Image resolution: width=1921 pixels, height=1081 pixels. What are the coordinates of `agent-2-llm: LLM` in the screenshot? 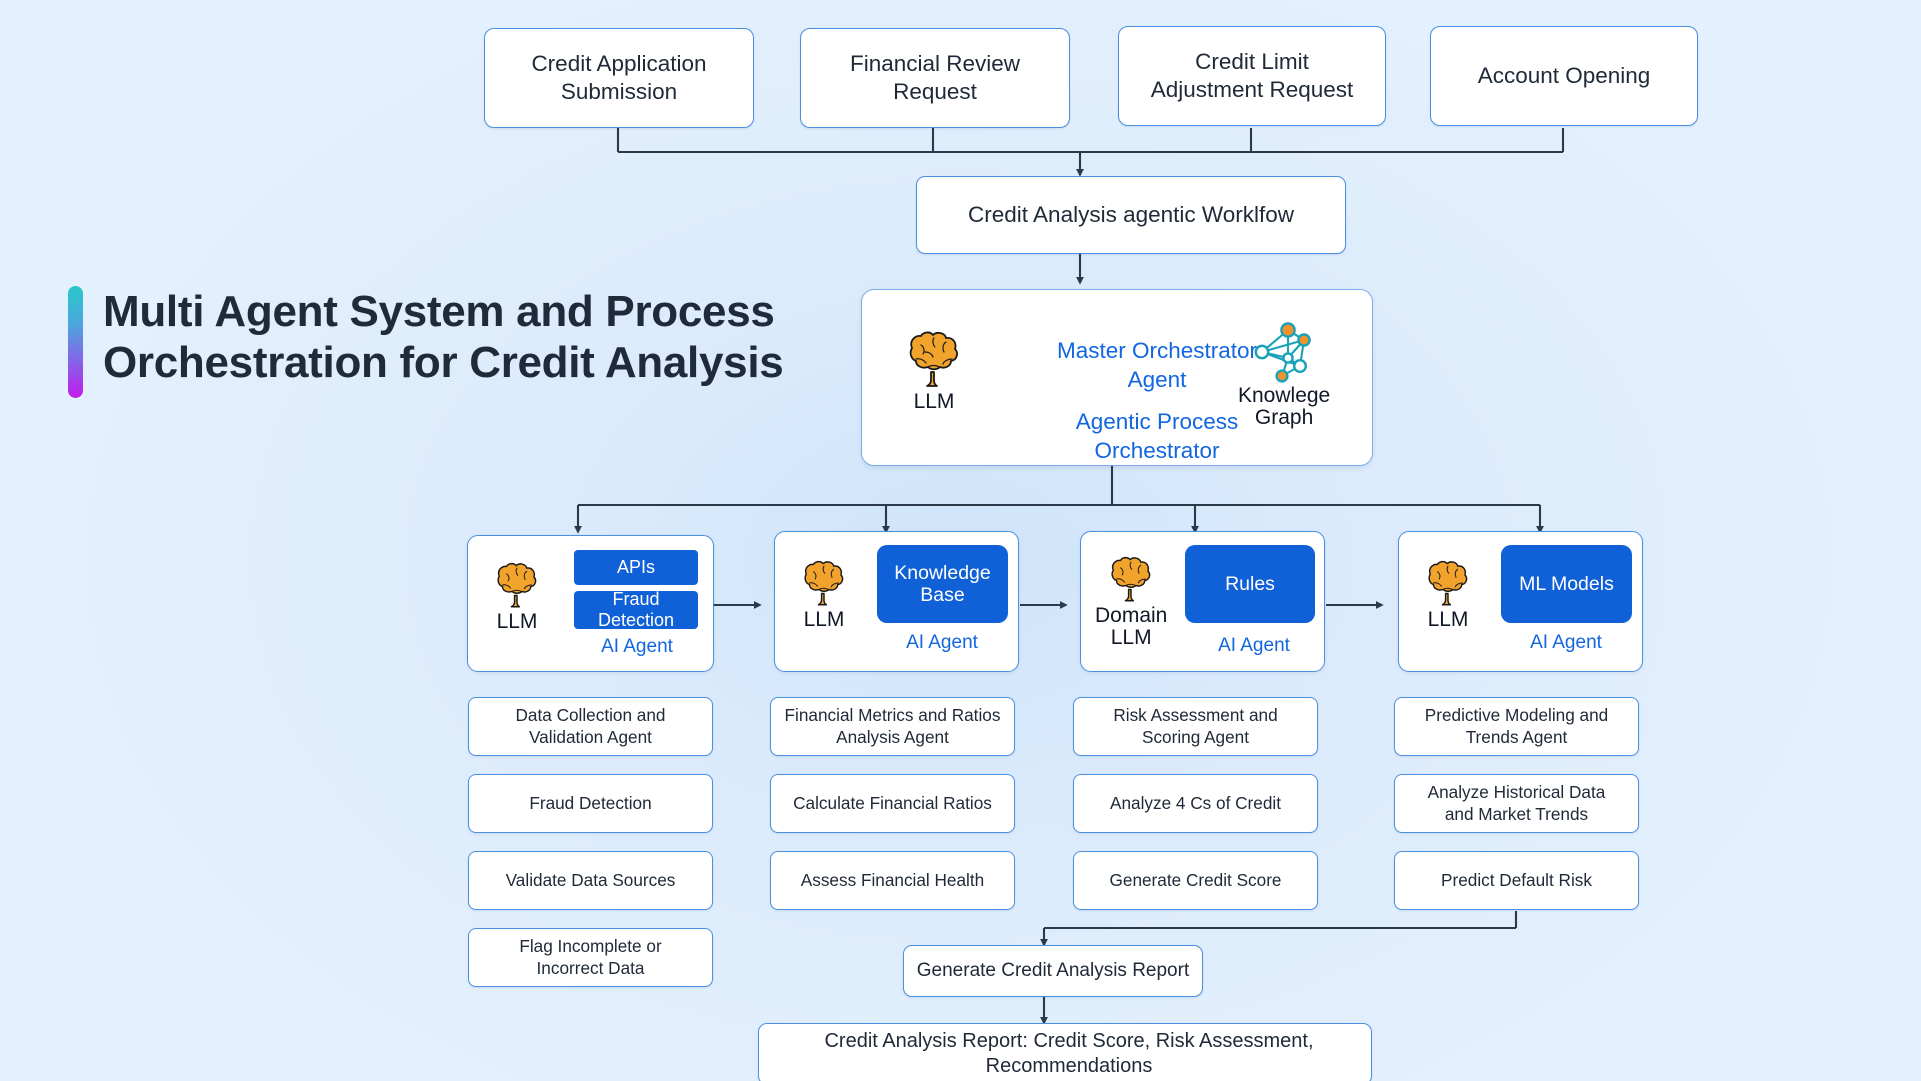 It's located at (824, 594).